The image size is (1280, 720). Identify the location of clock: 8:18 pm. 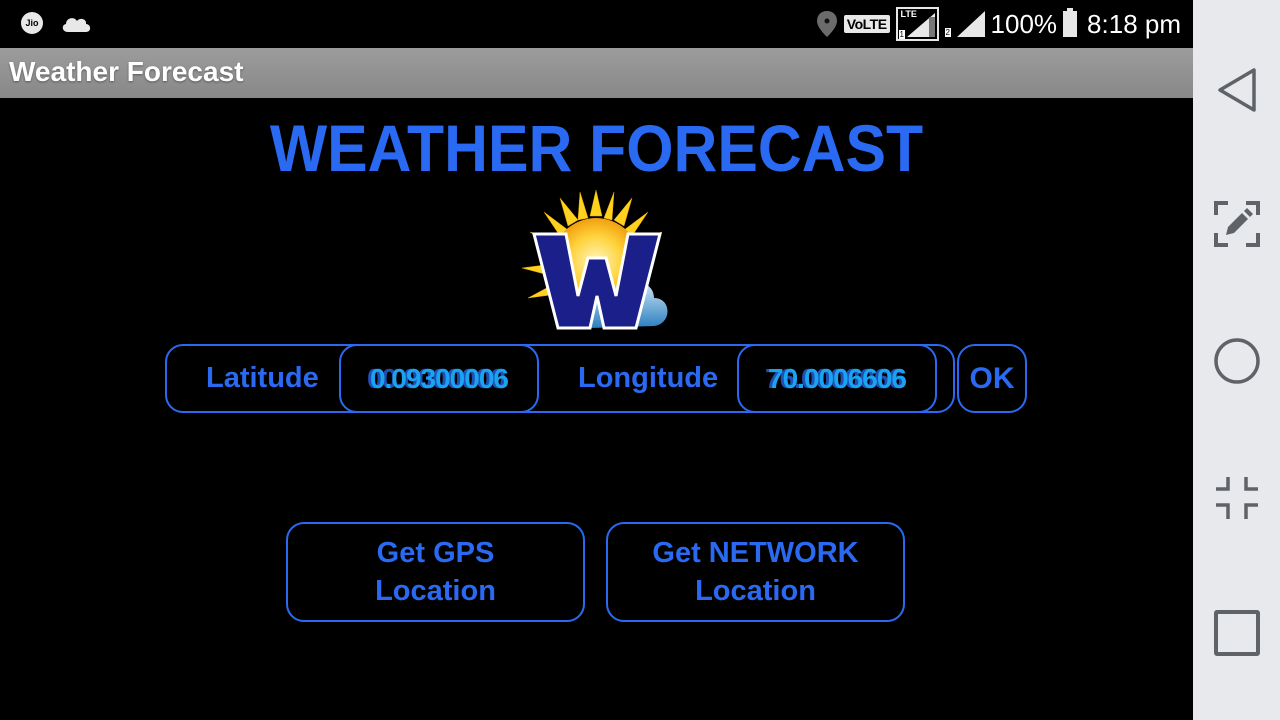
(1134, 23).